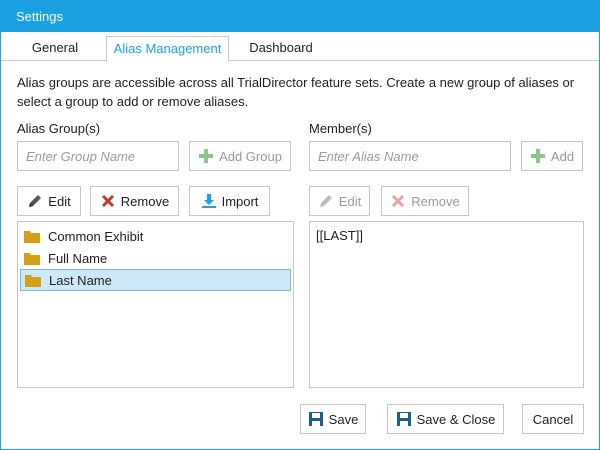  What do you see at coordinates (562, 156) in the screenshot?
I see `add-member-label: Add` at bounding box center [562, 156].